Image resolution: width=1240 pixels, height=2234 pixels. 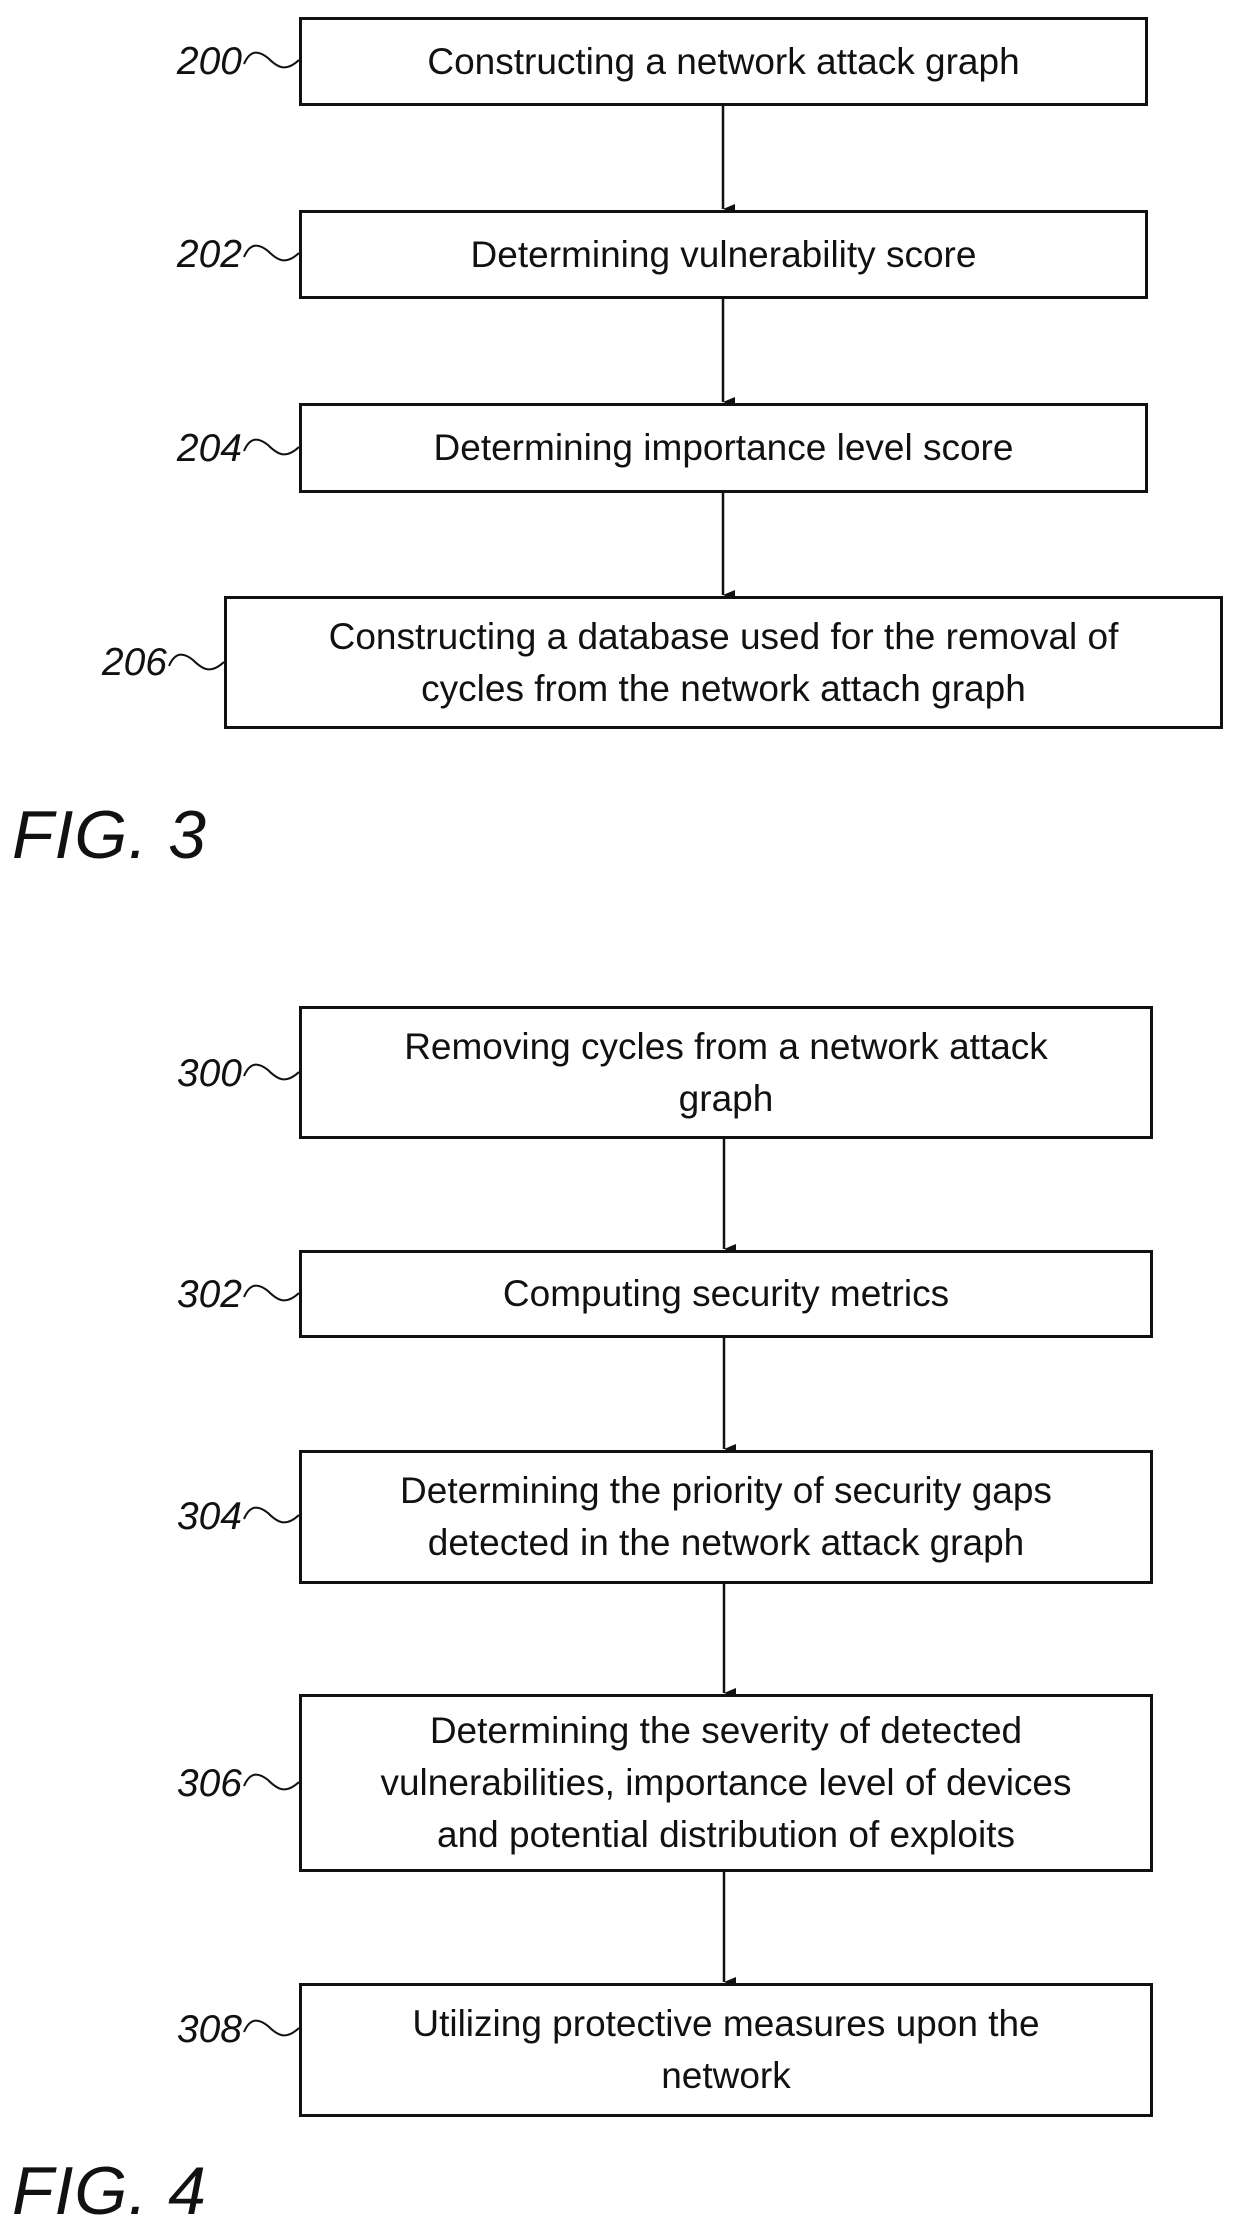 I want to click on step-ref-300: 300, so click(x=209, y=1073).